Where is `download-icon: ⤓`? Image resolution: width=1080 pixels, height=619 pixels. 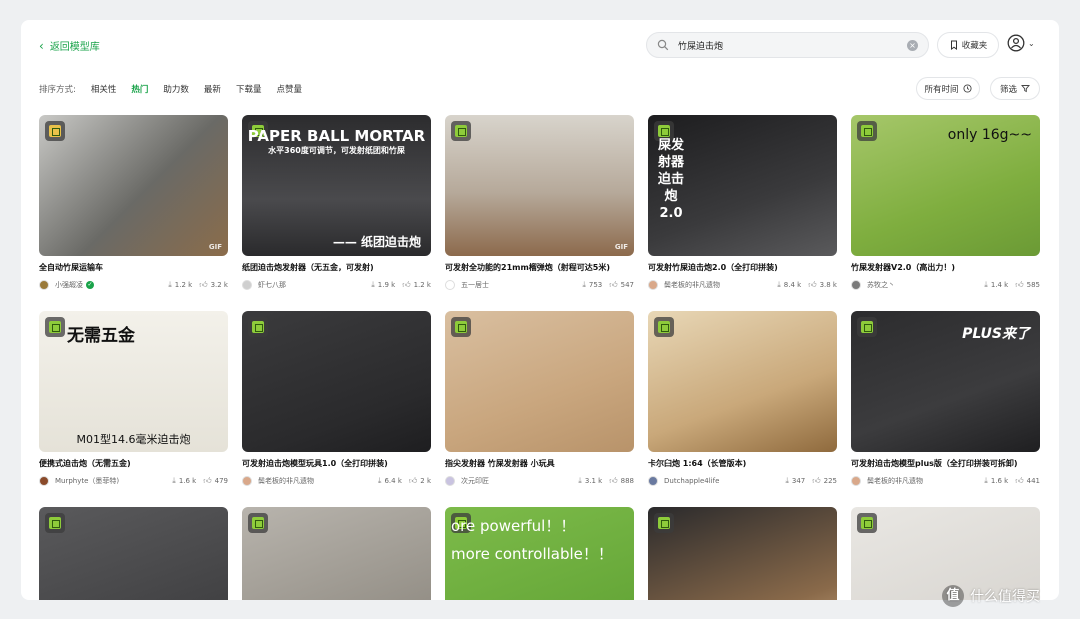
download-icon: ⤓ is located at coordinates (986, 284).